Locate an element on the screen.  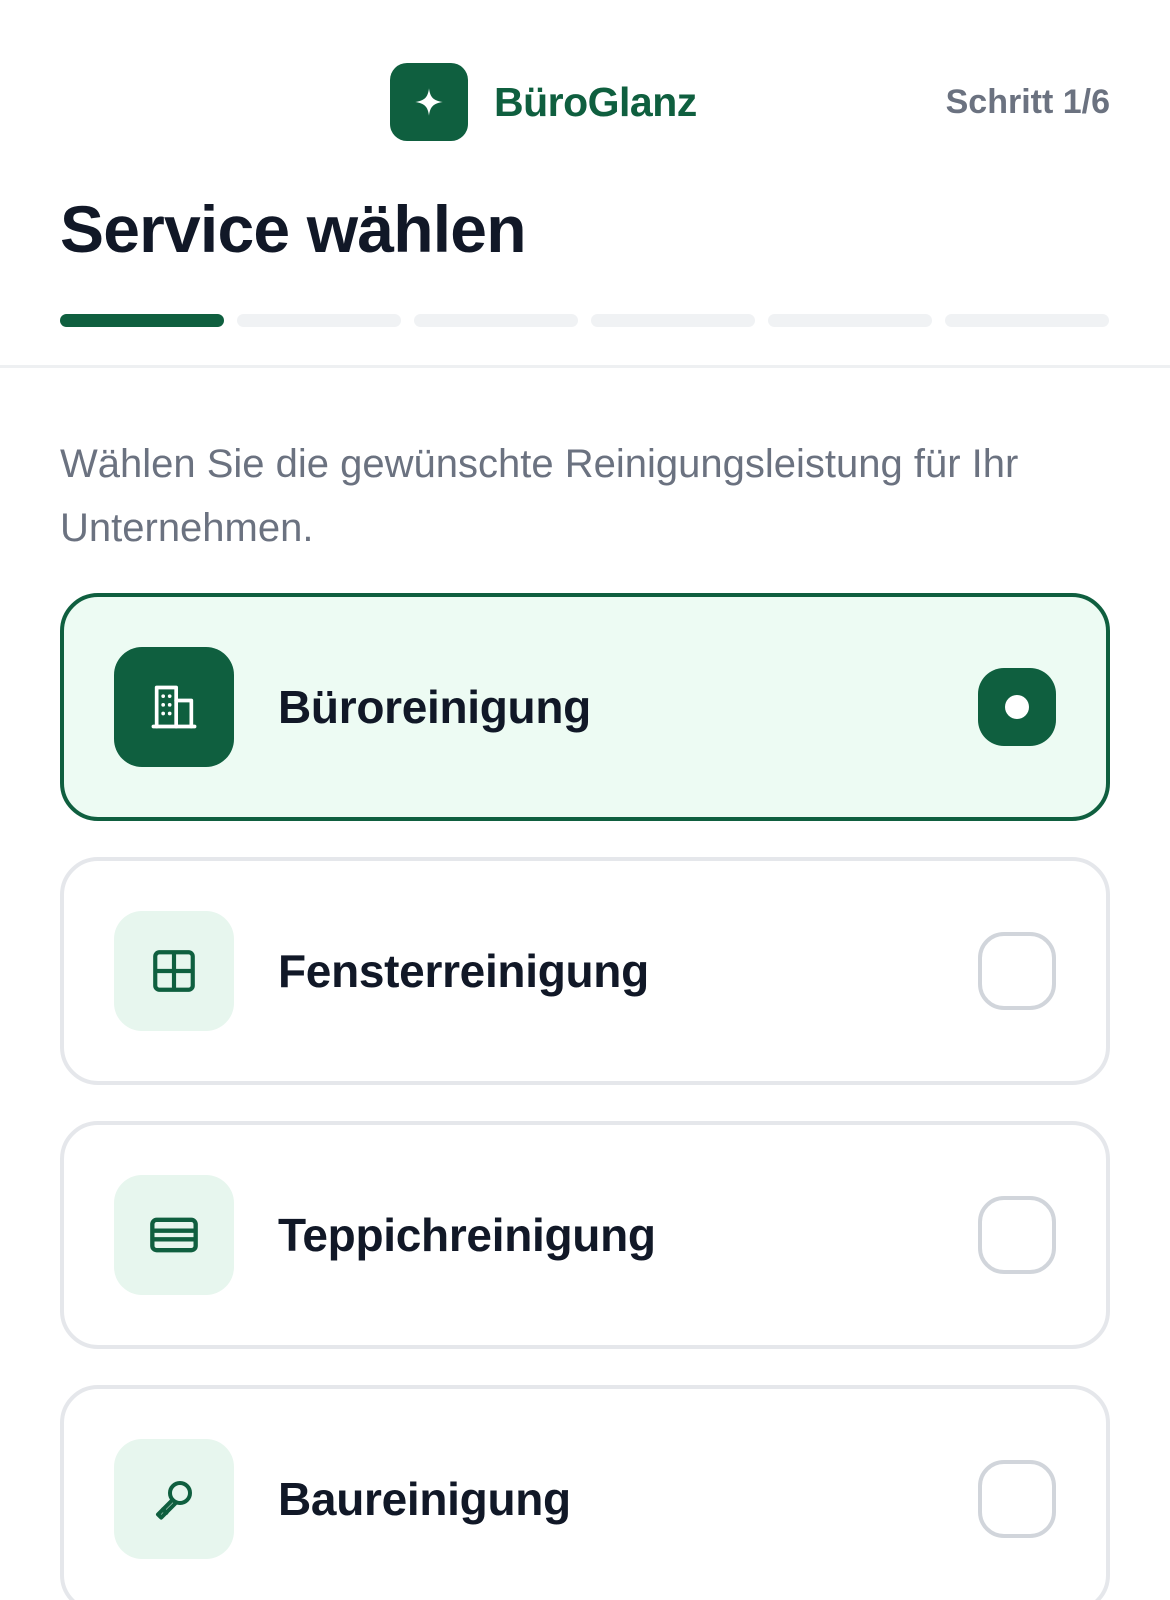
building-icon is located at coordinates (174, 707).